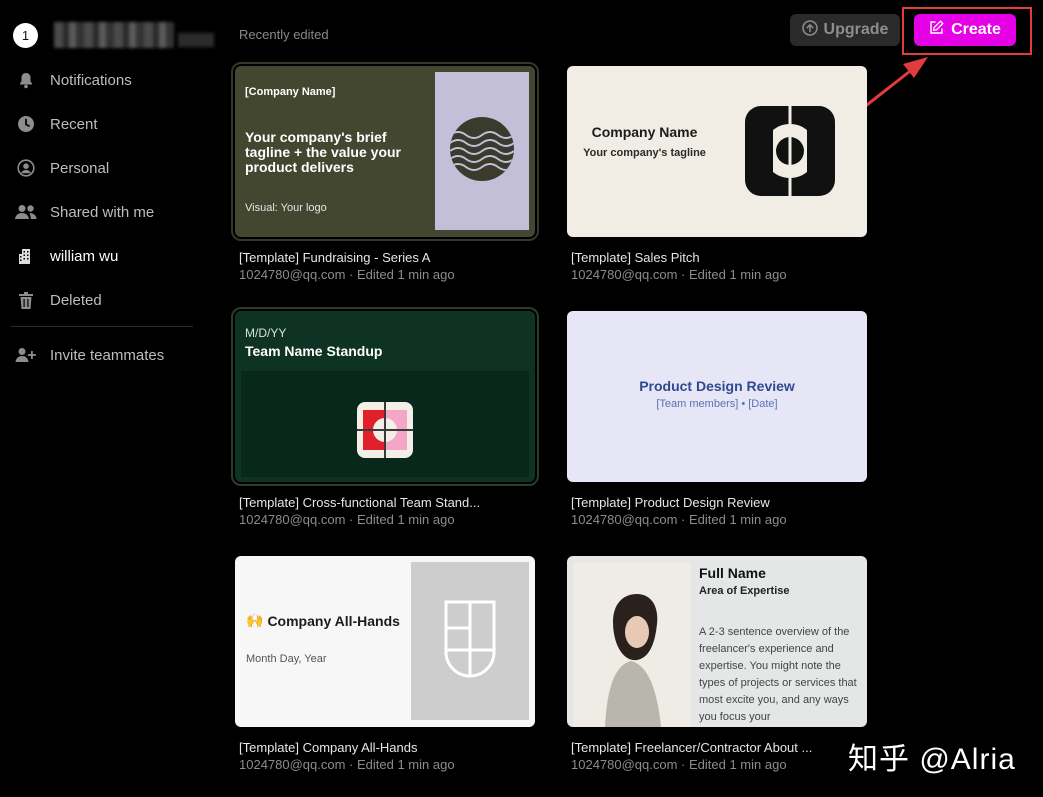 The height and width of the screenshot is (797, 1043). What do you see at coordinates (644, 132) in the screenshot?
I see `preview-company-name: Company Name` at bounding box center [644, 132].